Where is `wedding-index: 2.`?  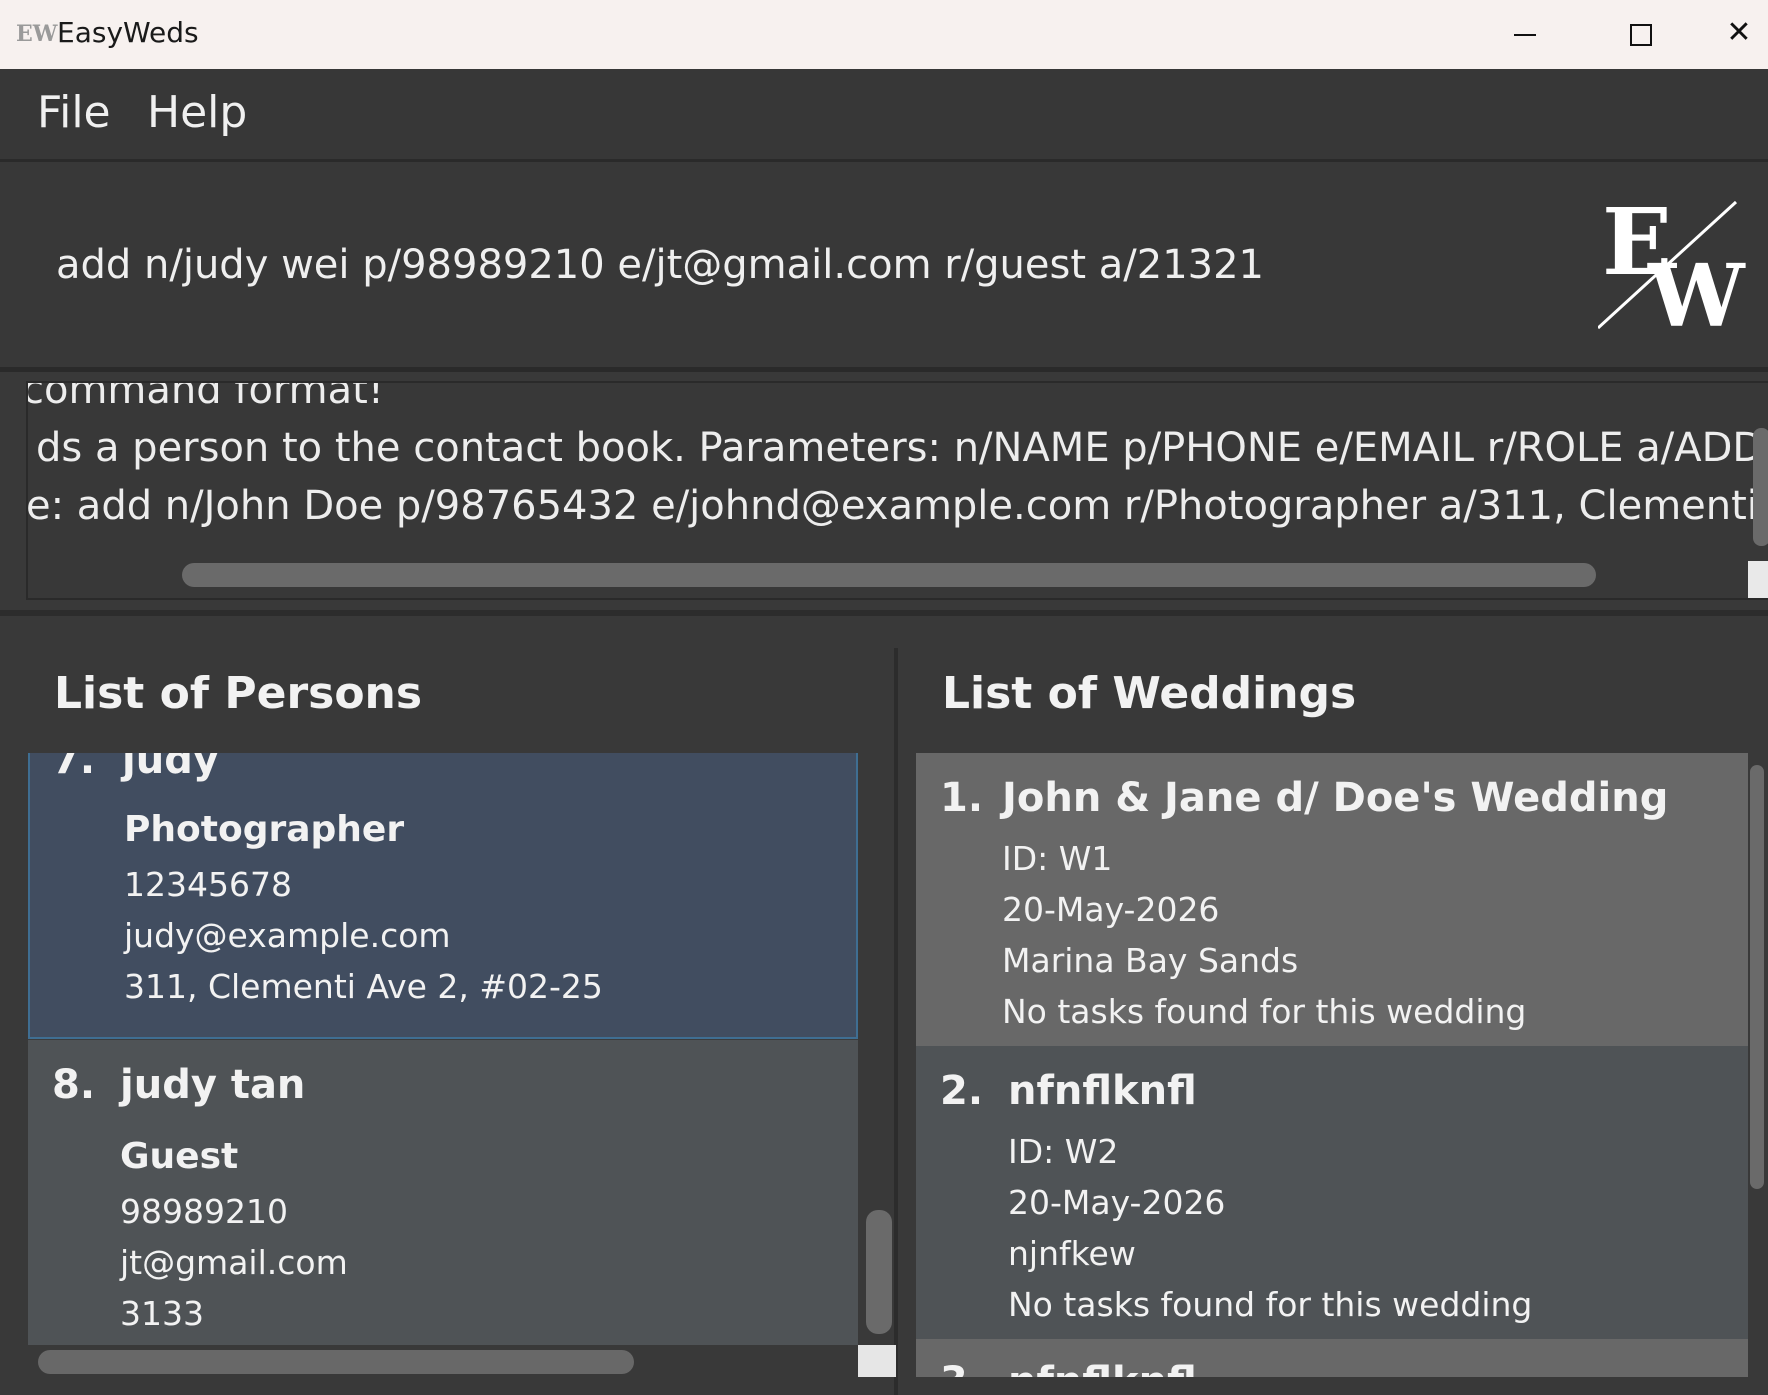 wedding-index: 2. is located at coordinates (962, 1091).